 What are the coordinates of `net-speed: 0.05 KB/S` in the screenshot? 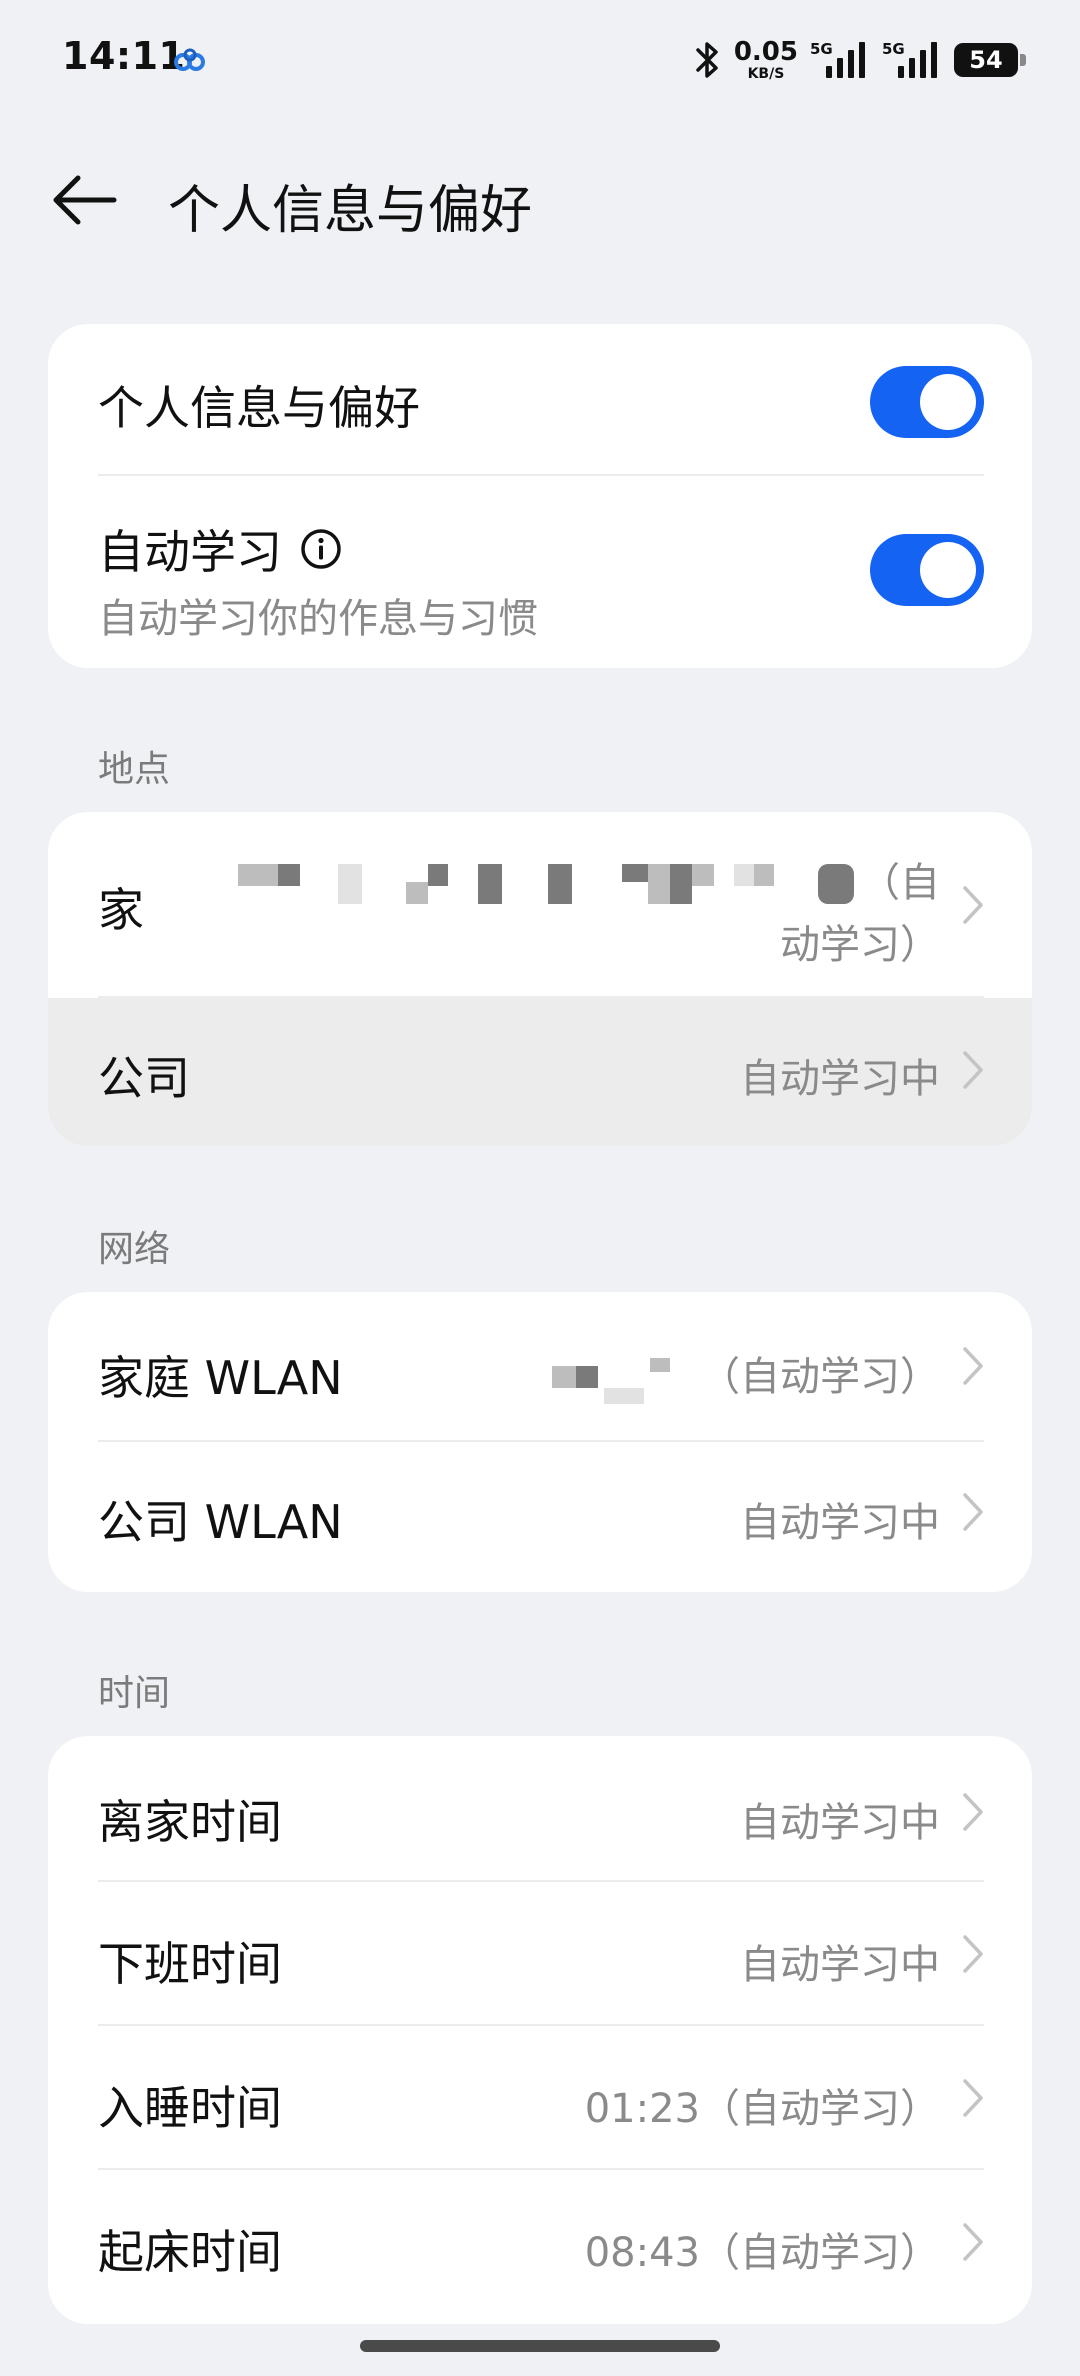 It's located at (765, 59).